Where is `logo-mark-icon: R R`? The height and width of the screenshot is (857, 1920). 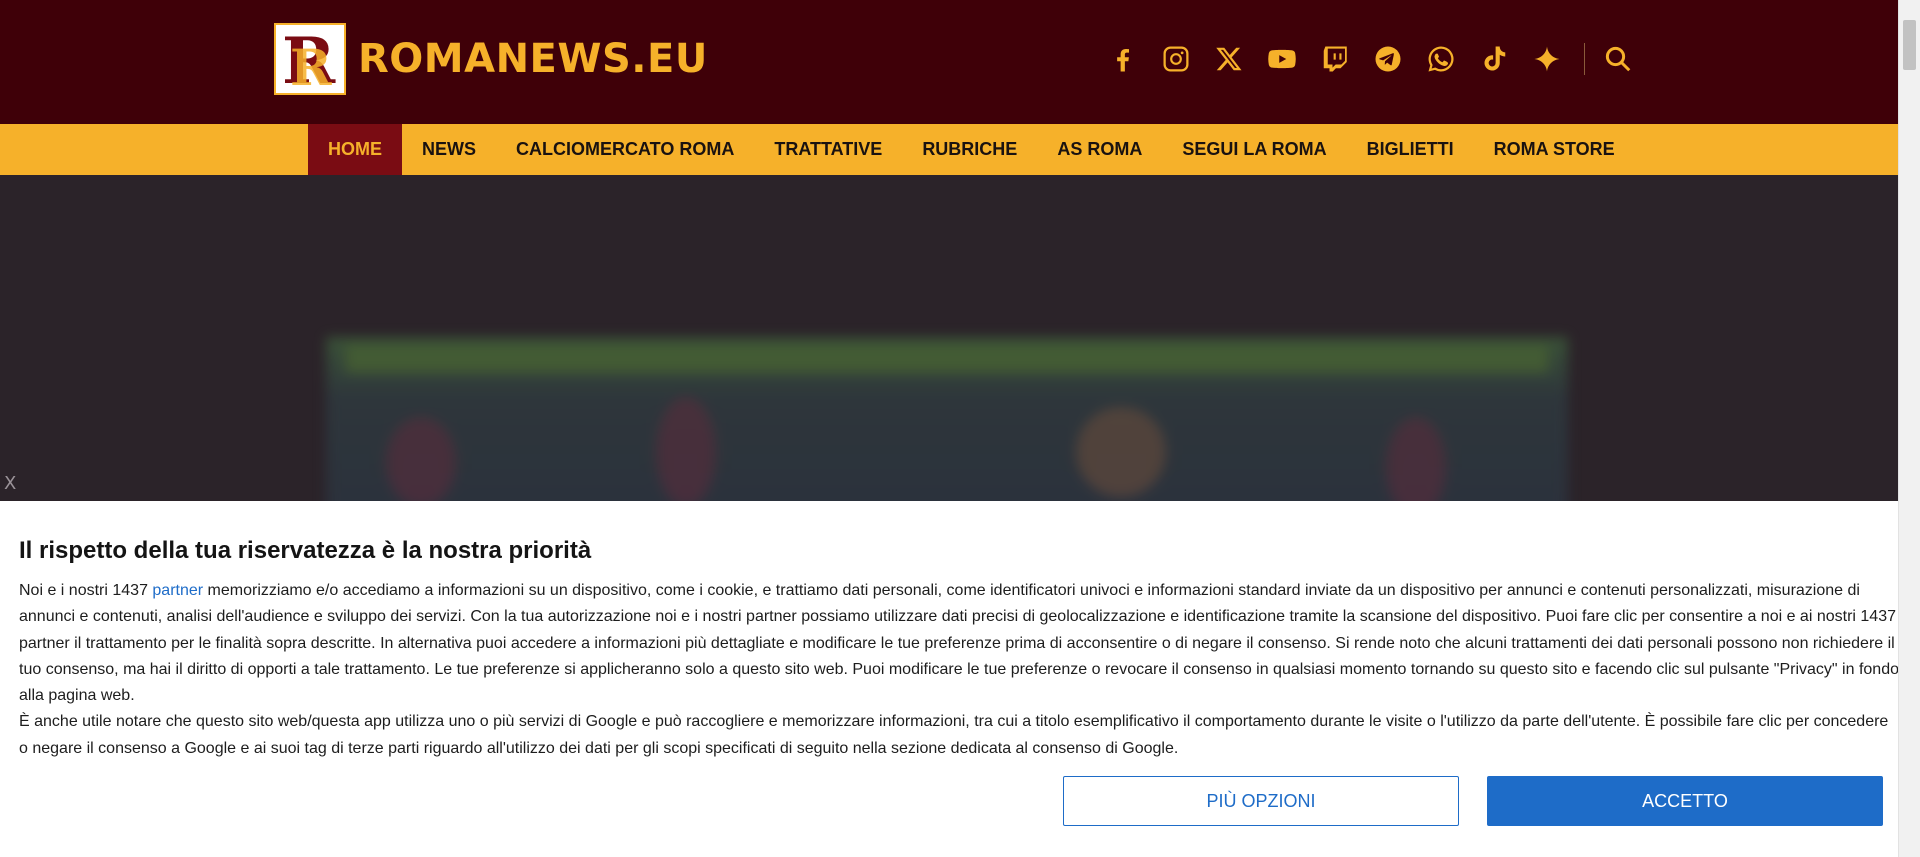 logo-mark-icon: R R is located at coordinates (310, 59).